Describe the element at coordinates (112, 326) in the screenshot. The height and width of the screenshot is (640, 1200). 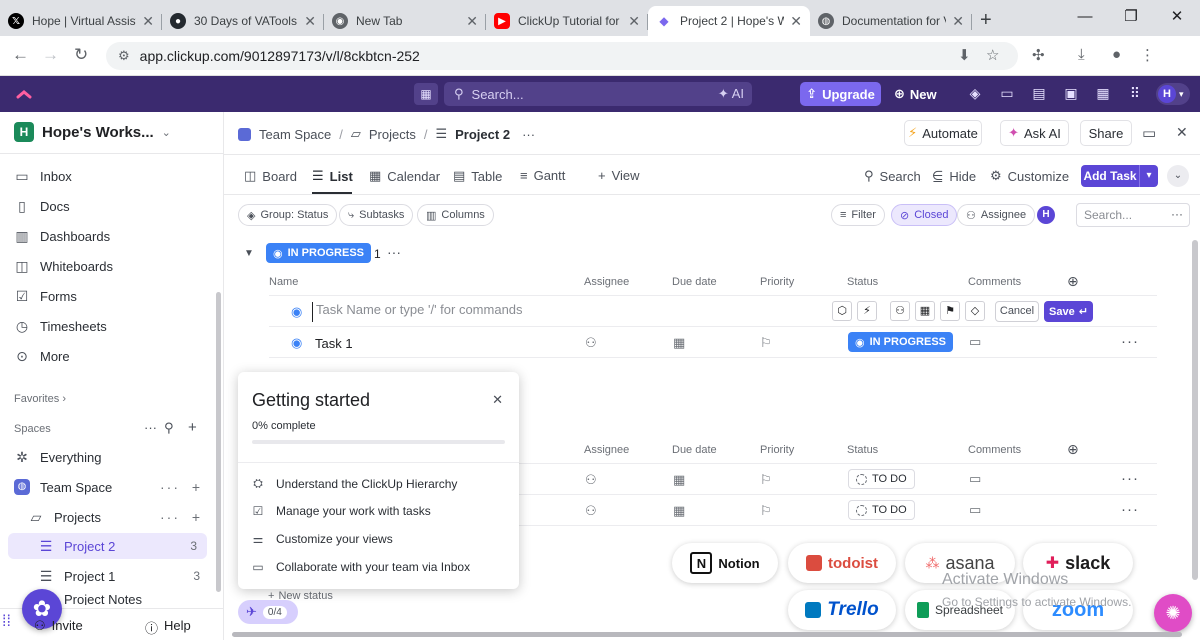
I see `sidebar-item-timesheets: ◷ Timesheets` at that location.